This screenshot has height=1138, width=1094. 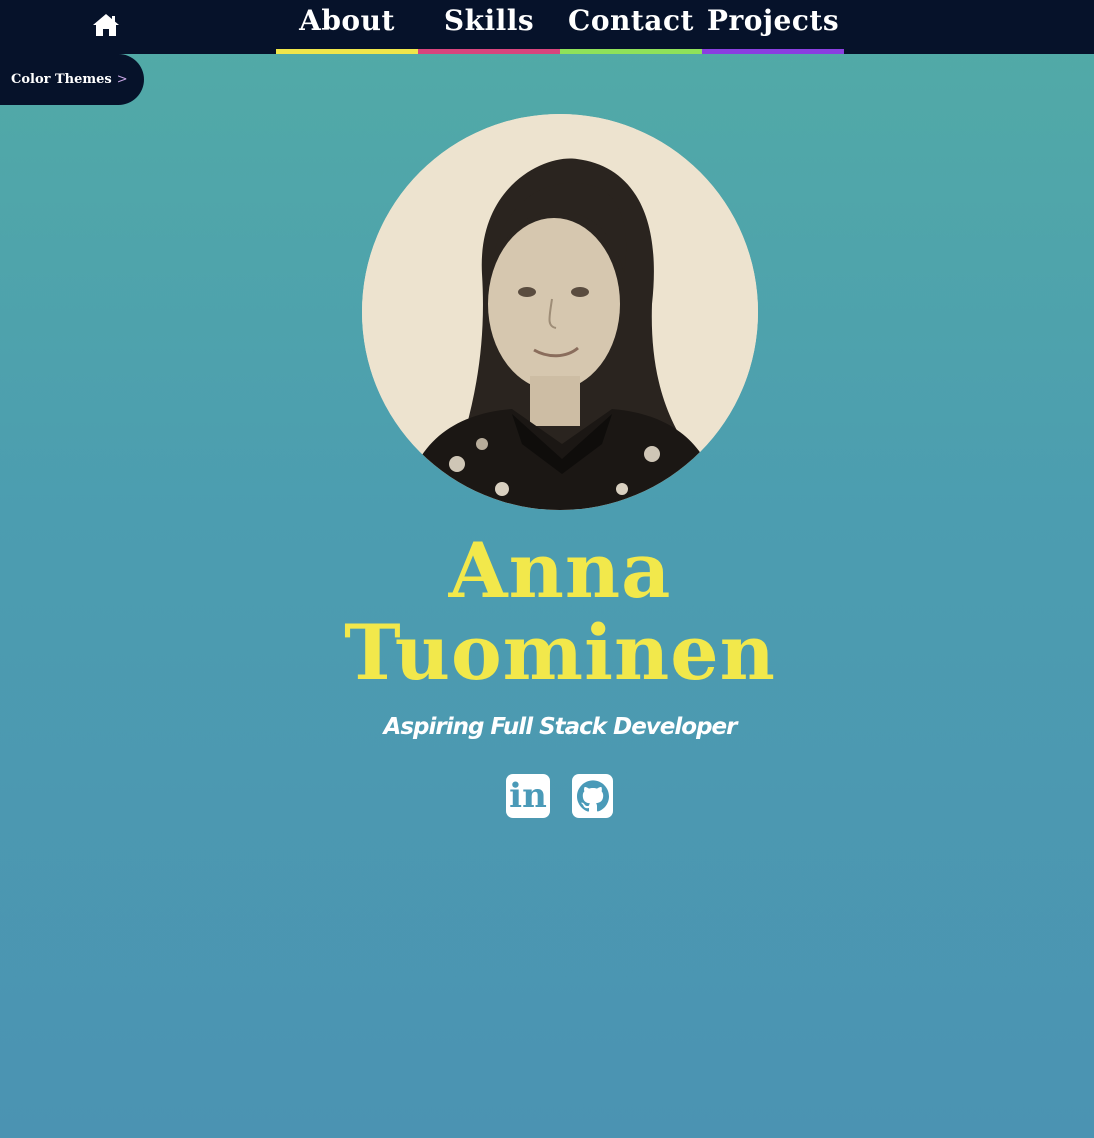 What do you see at coordinates (489, 51) in the screenshot?
I see `tab-skills-underline` at bounding box center [489, 51].